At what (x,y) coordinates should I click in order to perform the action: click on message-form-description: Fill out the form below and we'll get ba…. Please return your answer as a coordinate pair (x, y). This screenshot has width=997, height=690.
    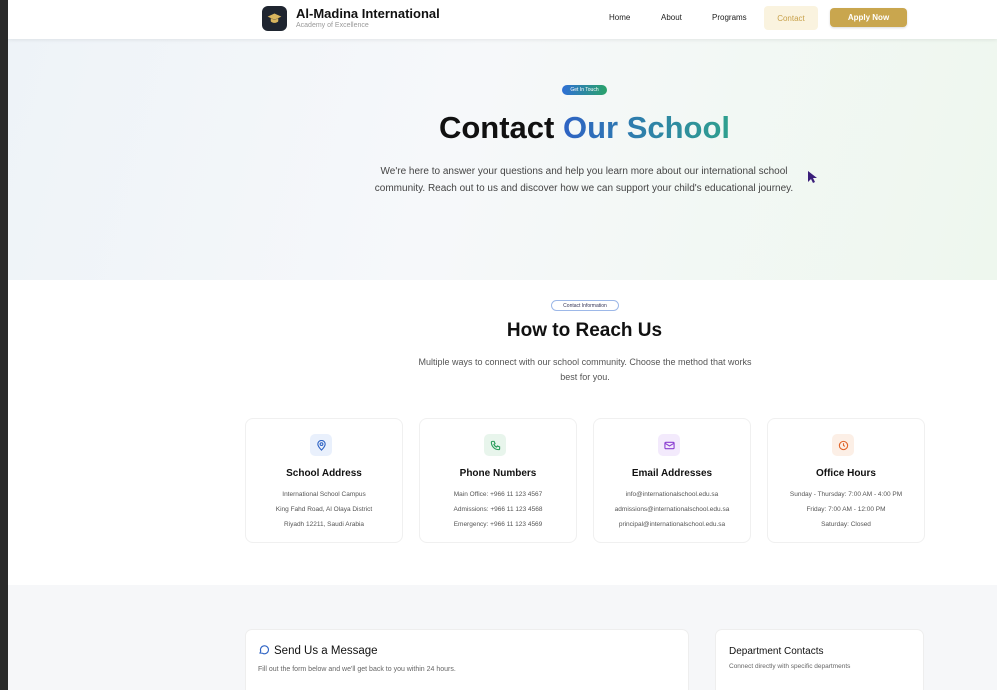
    Looking at the image, I should click on (357, 669).